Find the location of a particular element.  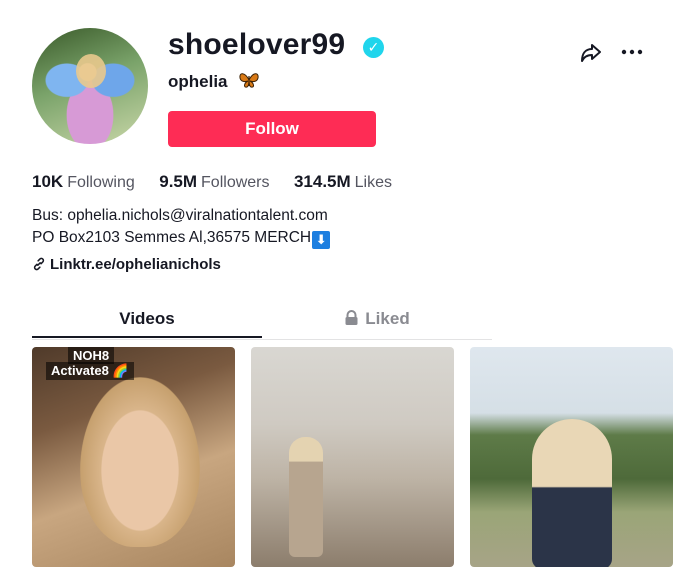

profile-username: shoelover99 is located at coordinates (257, 44).